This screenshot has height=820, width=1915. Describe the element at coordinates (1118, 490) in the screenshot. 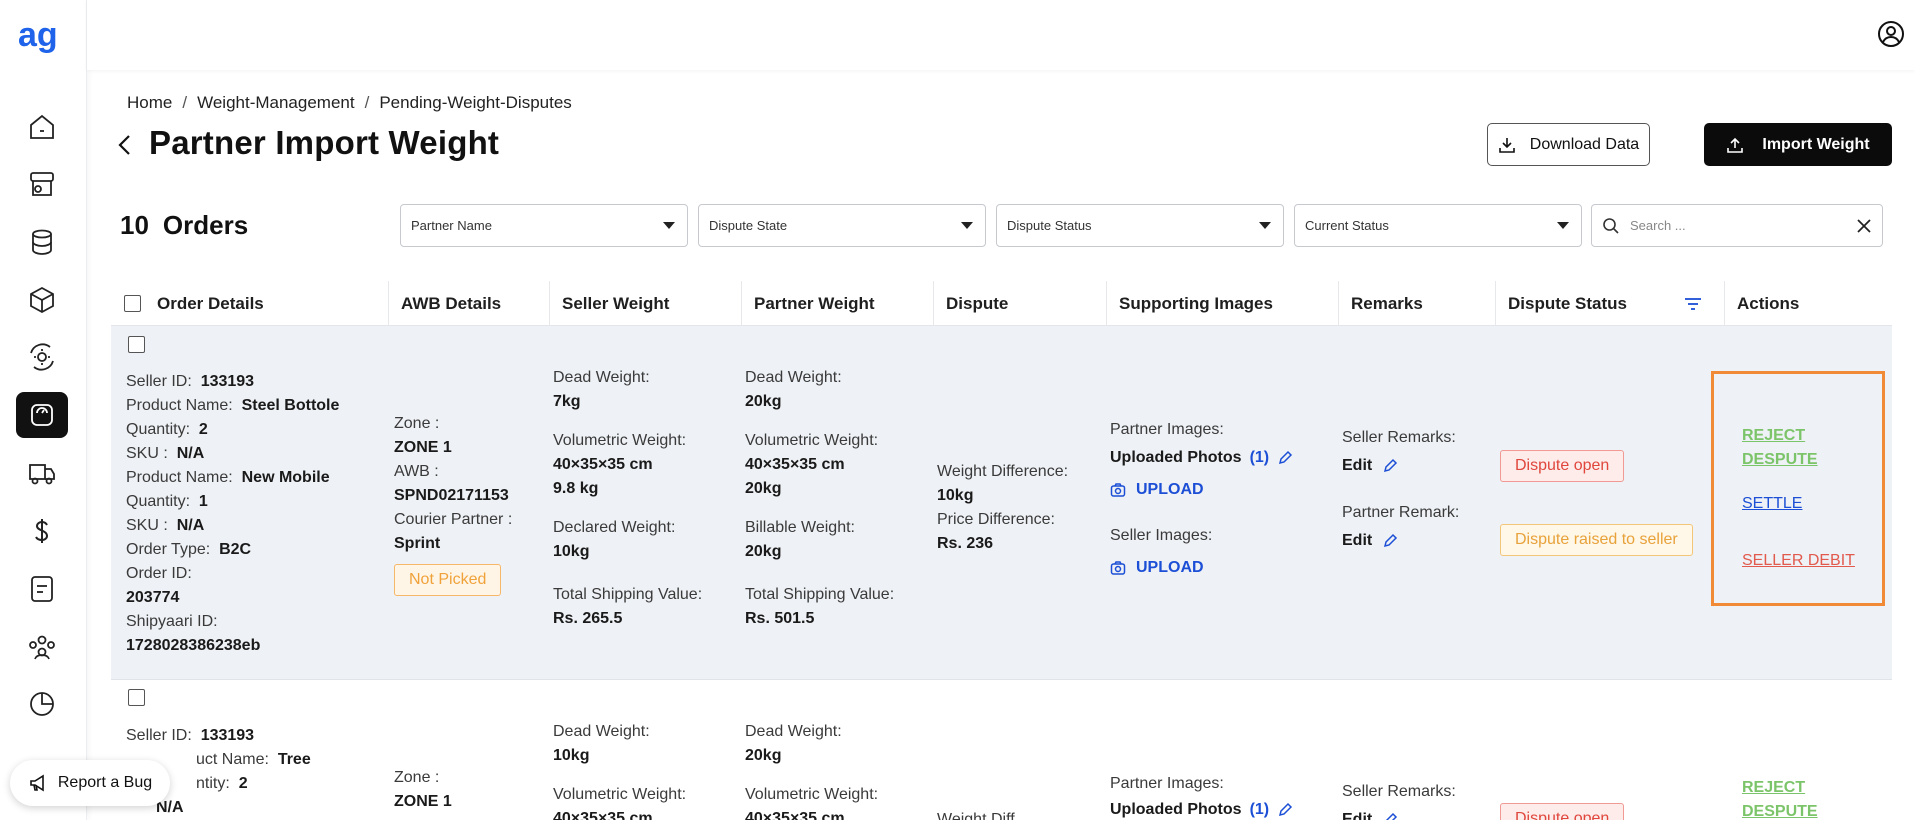

I see `camera-icon` at that location.